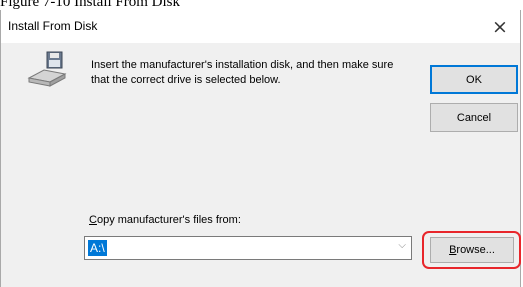 This screenshot has width=523, height=287. I want to click on floppy-disk-drive-icon, so click(47, 69).